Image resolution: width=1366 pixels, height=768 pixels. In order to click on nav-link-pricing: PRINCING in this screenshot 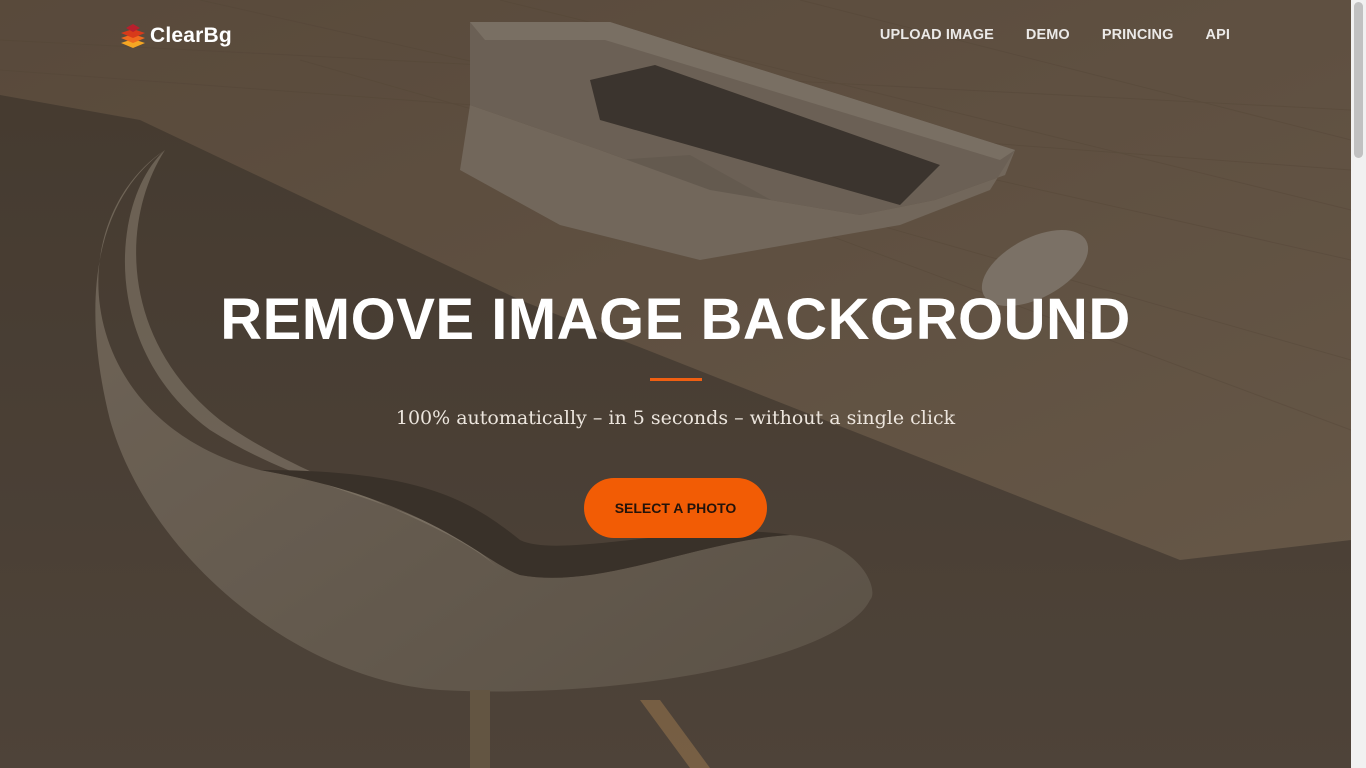, I will do `click(1138, 35)`.